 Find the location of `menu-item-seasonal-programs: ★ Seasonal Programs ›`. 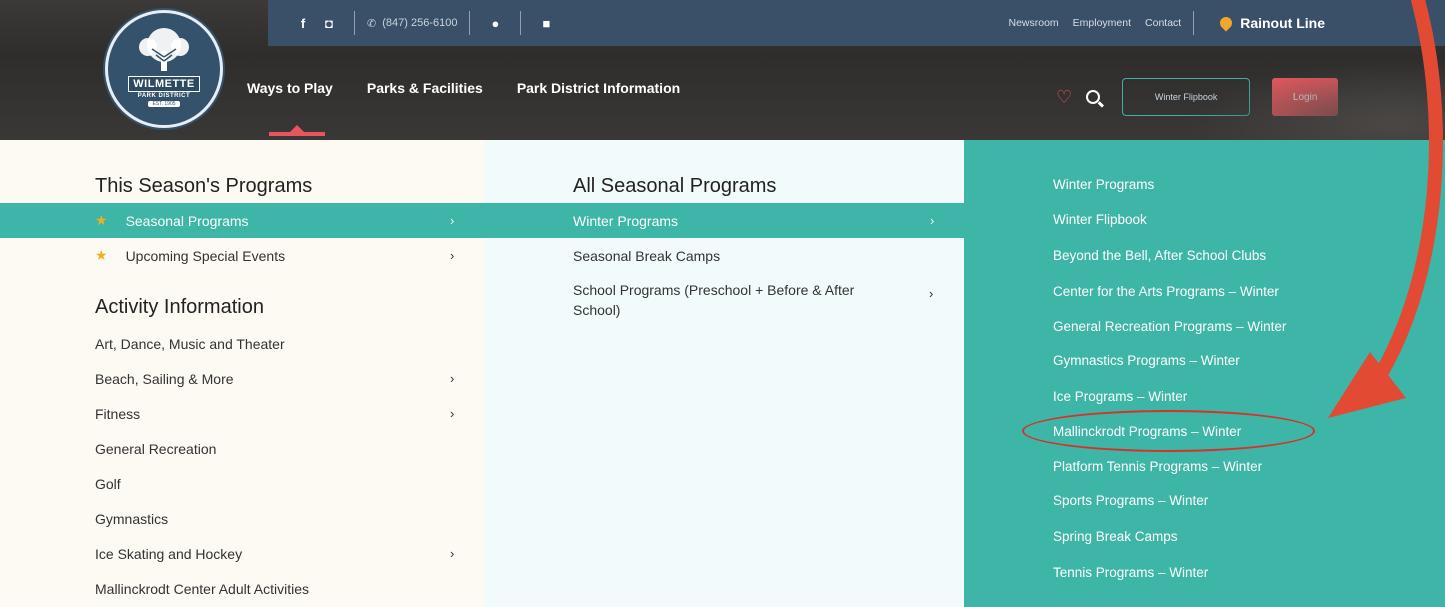

menu-item-seasonal-programs: ★ Seasonal Programs › is located at coordinates (242, 220).